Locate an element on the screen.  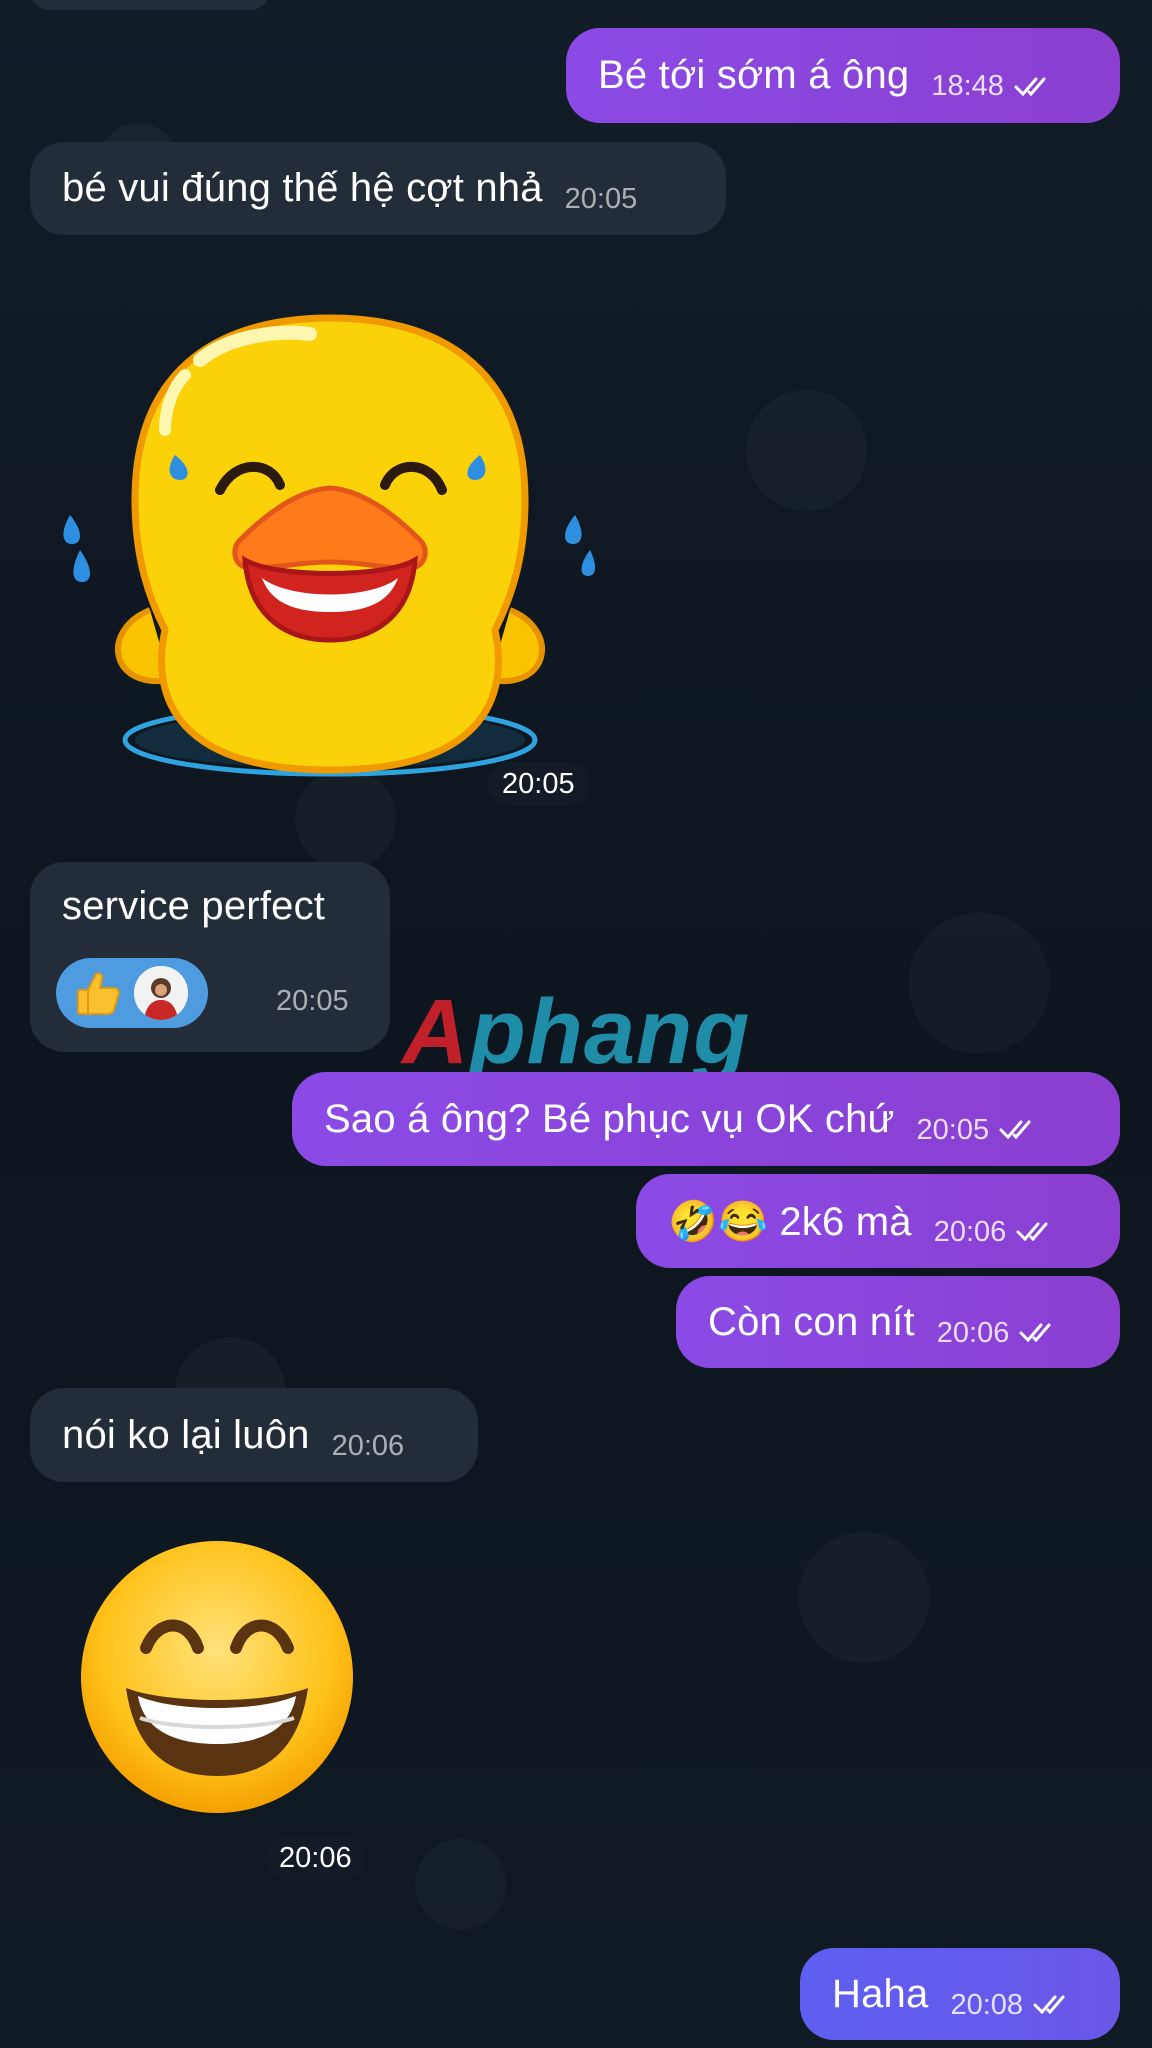
message-text: nói ko lại luôn is located at coordinates (186, 1434).